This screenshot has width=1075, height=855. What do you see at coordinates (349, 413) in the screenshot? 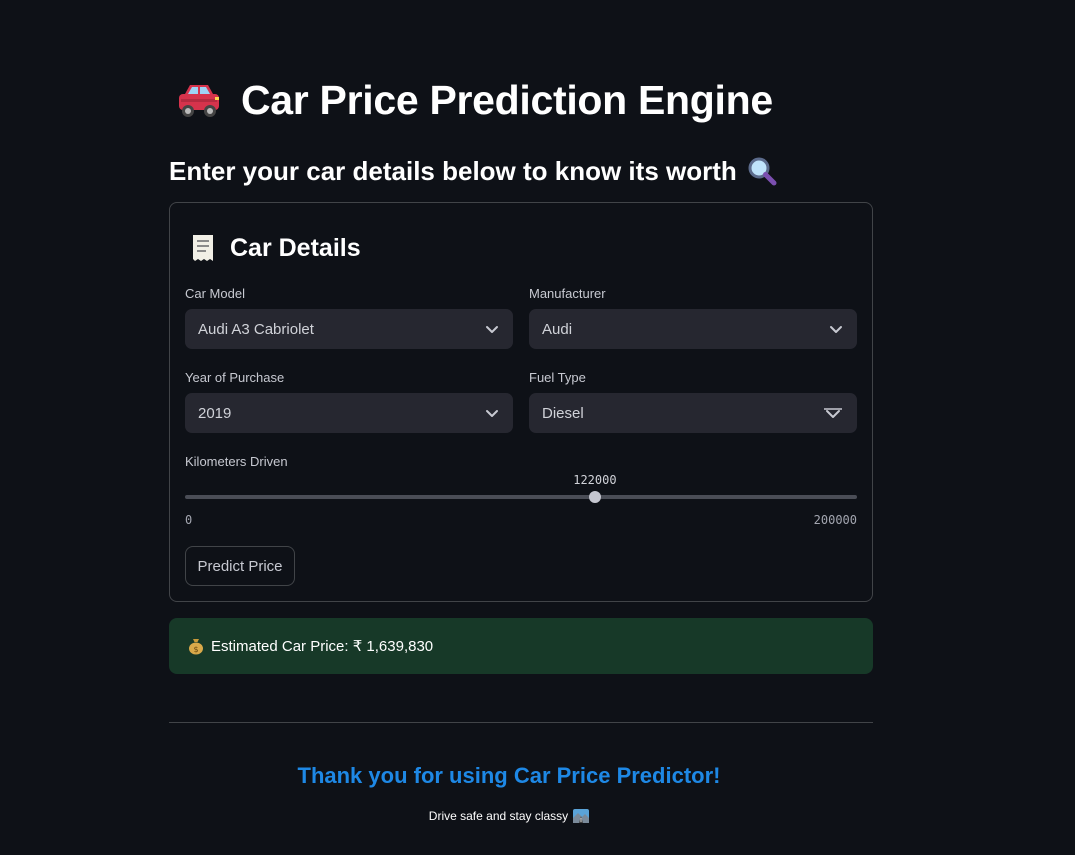
I see `year-select: 2019` at bounding box center [349, 413].